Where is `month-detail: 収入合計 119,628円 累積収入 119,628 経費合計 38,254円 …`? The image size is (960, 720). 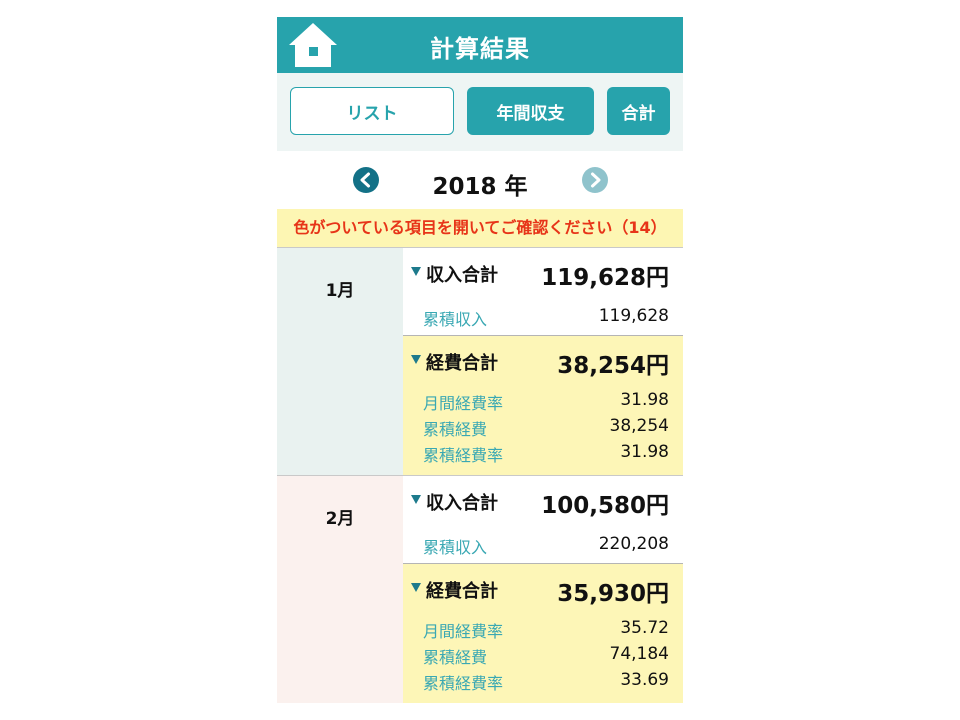
month-detail: 収入合計 119,628円 累積収入 119,628 経費合計 38,254円 … is located at coordinates (543, 362).